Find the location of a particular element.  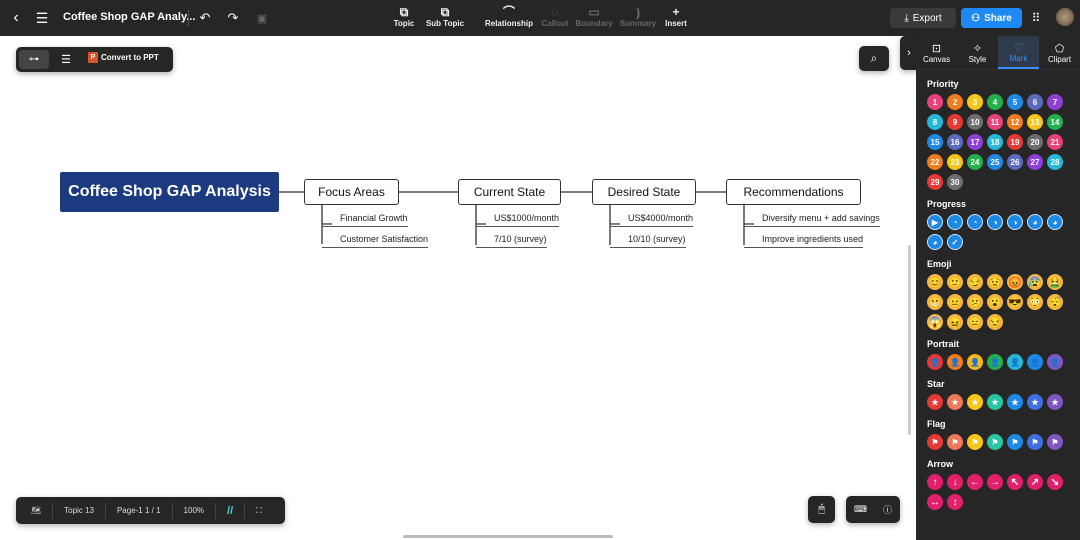

priority-15-icon: 15 is located at coordinates (935, 142).